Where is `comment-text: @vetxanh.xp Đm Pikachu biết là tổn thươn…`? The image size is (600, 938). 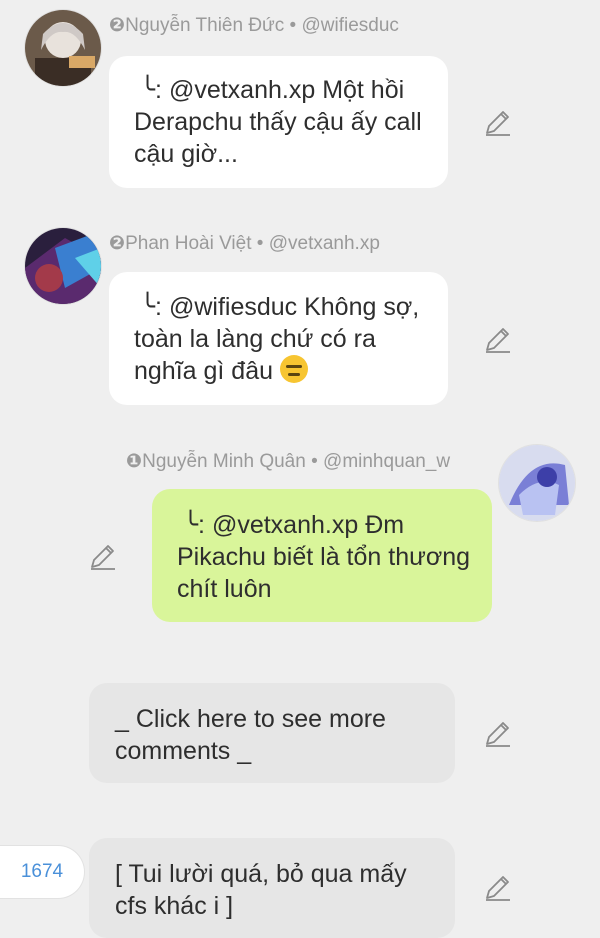 comment-text: @vetxanh.xp Đm Pikachu biết là tổn thươn… is located at coordinates (324, 557).